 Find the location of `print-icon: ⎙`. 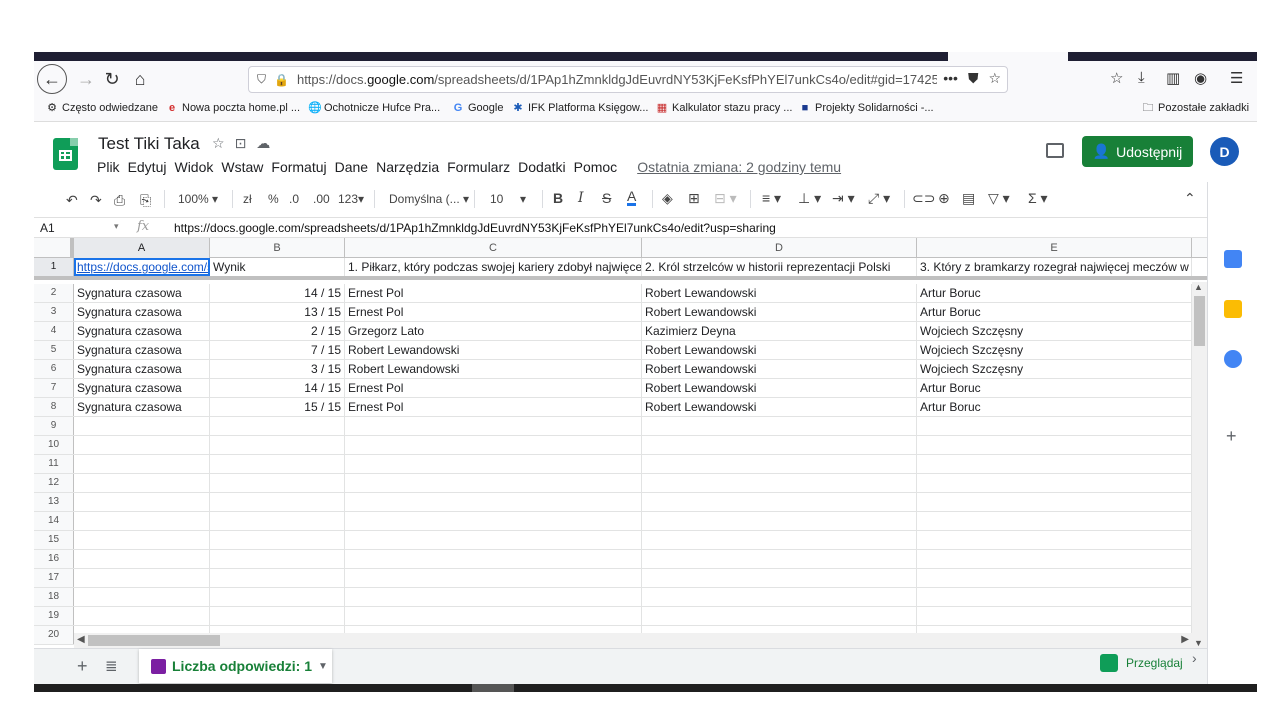

print-icon: ⎙ is located at coordinates (119, 200).